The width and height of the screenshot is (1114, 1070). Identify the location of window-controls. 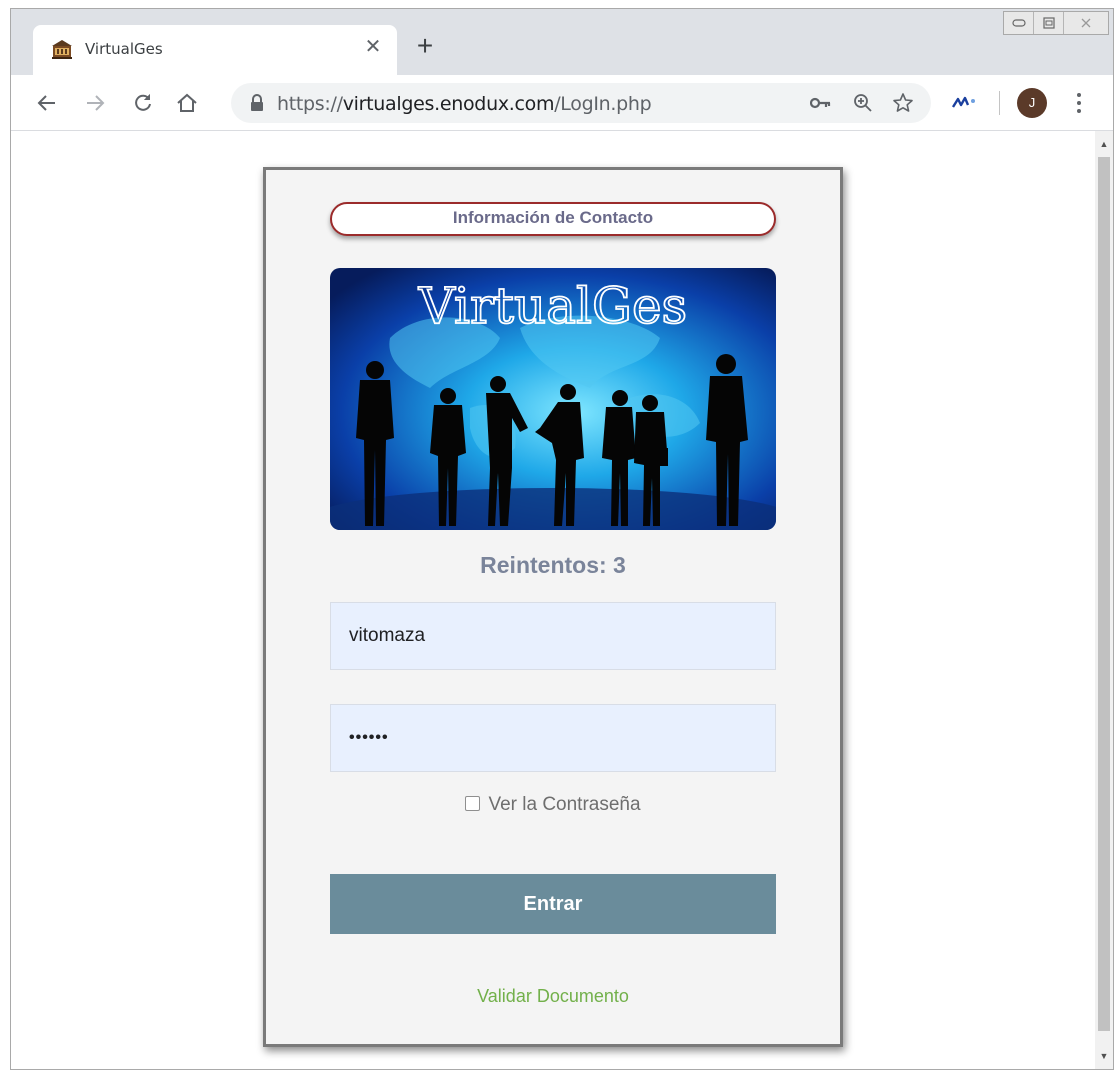
(1056, 23).